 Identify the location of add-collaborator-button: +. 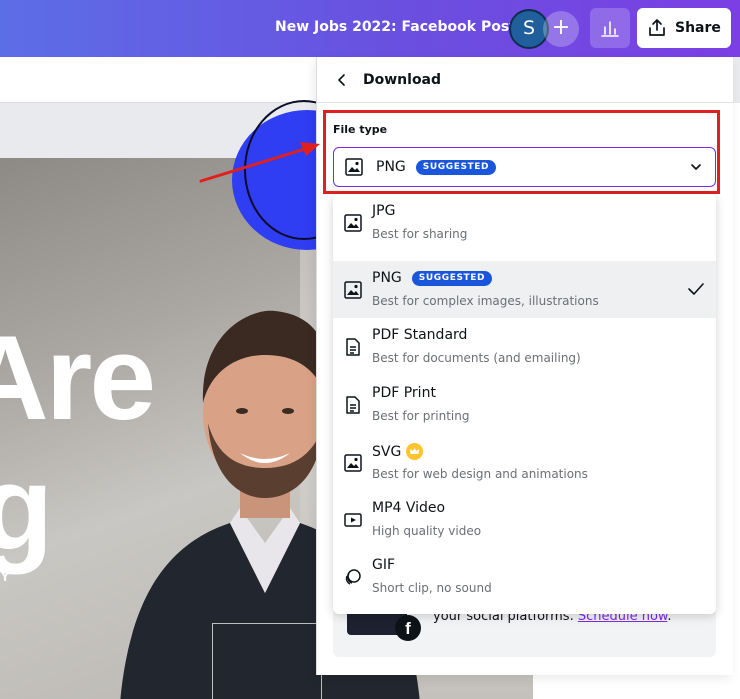
(561, 29).